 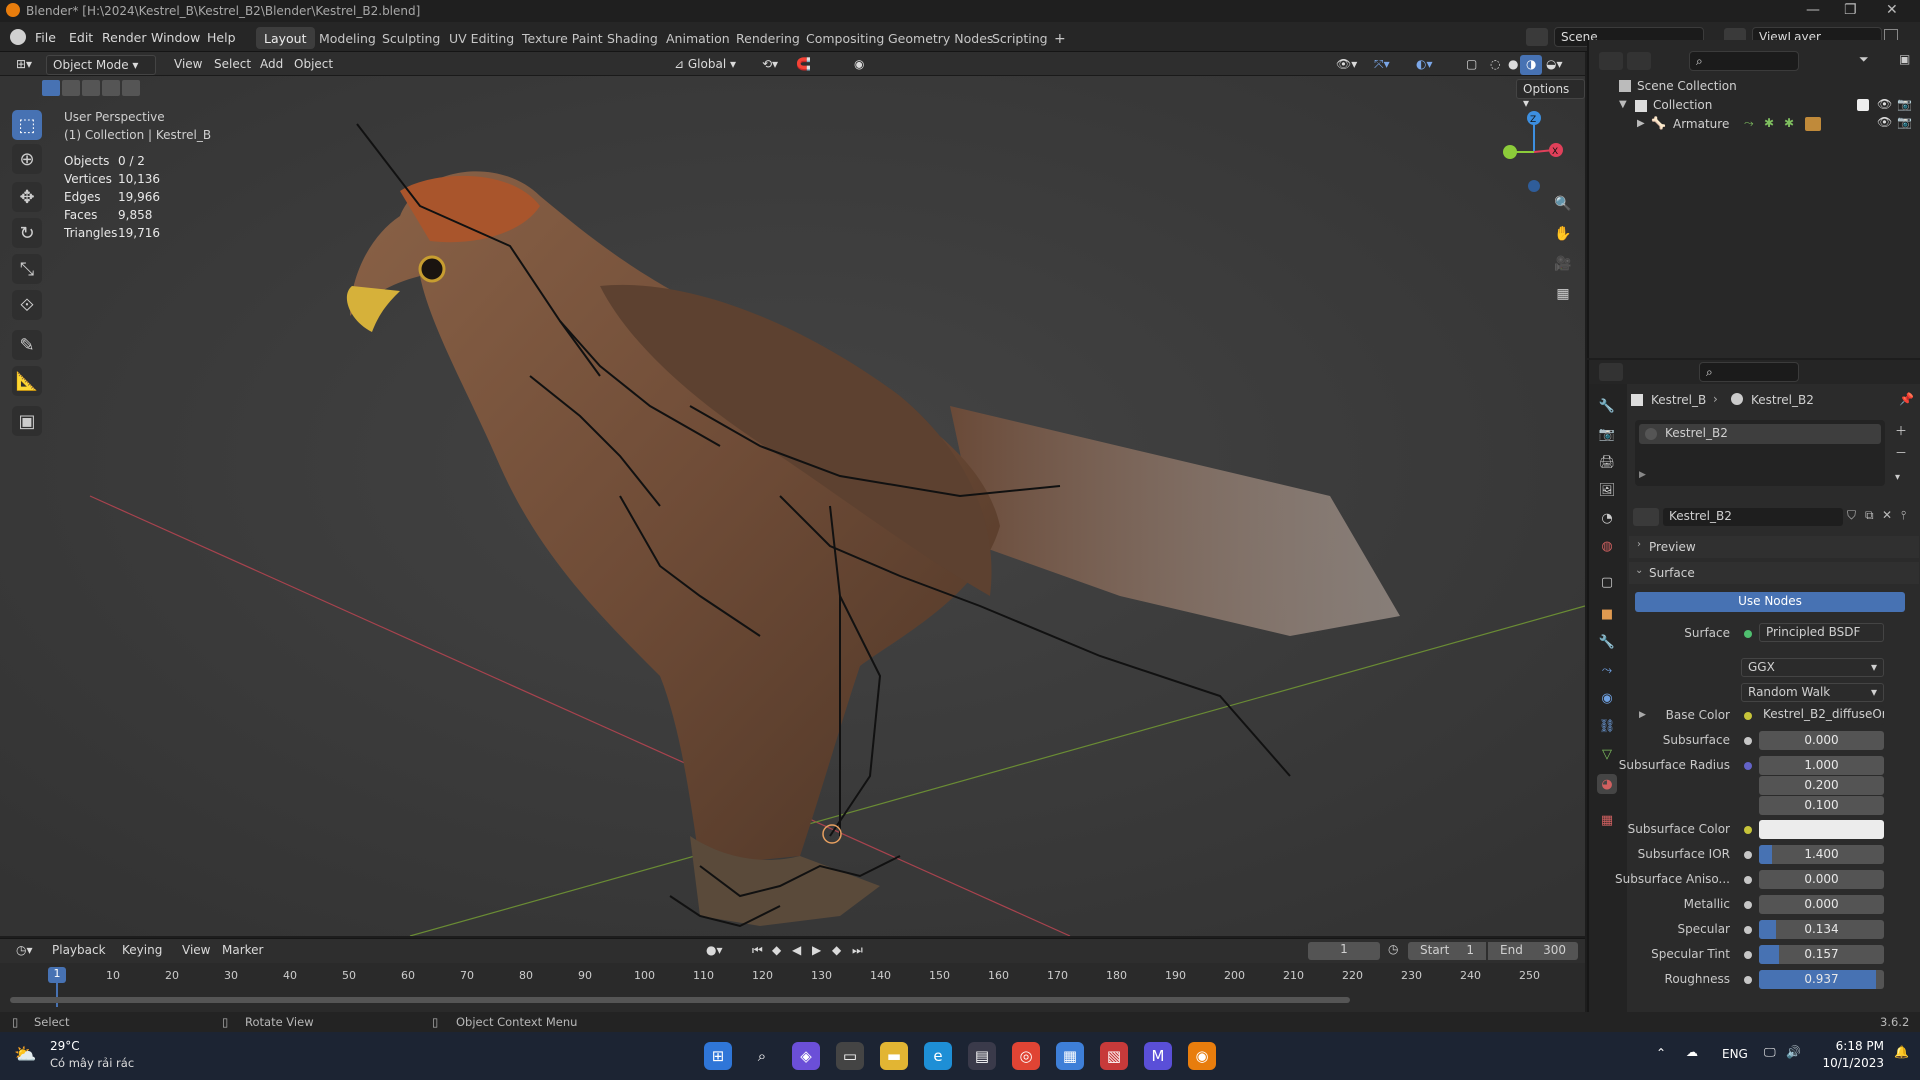 I want to click on menu-playback: Playback, so click(x=79, y=951).